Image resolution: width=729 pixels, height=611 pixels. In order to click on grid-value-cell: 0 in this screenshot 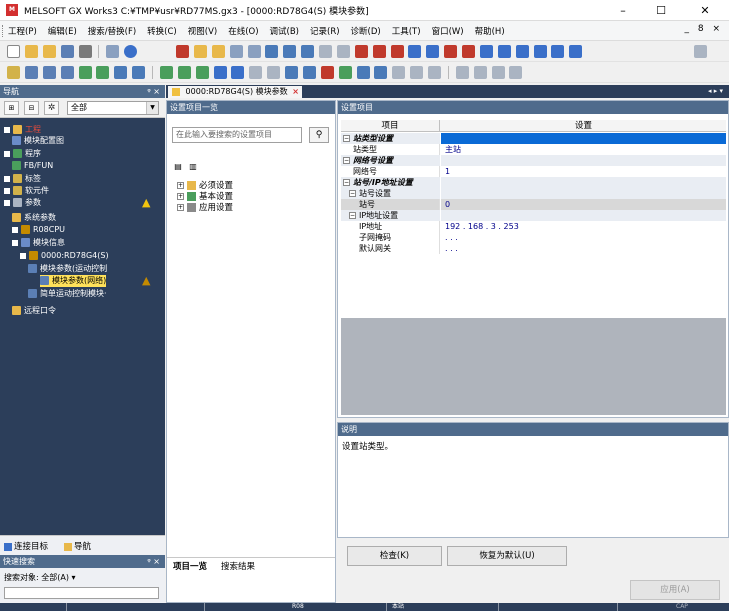, I will do `click(583, 204)`.